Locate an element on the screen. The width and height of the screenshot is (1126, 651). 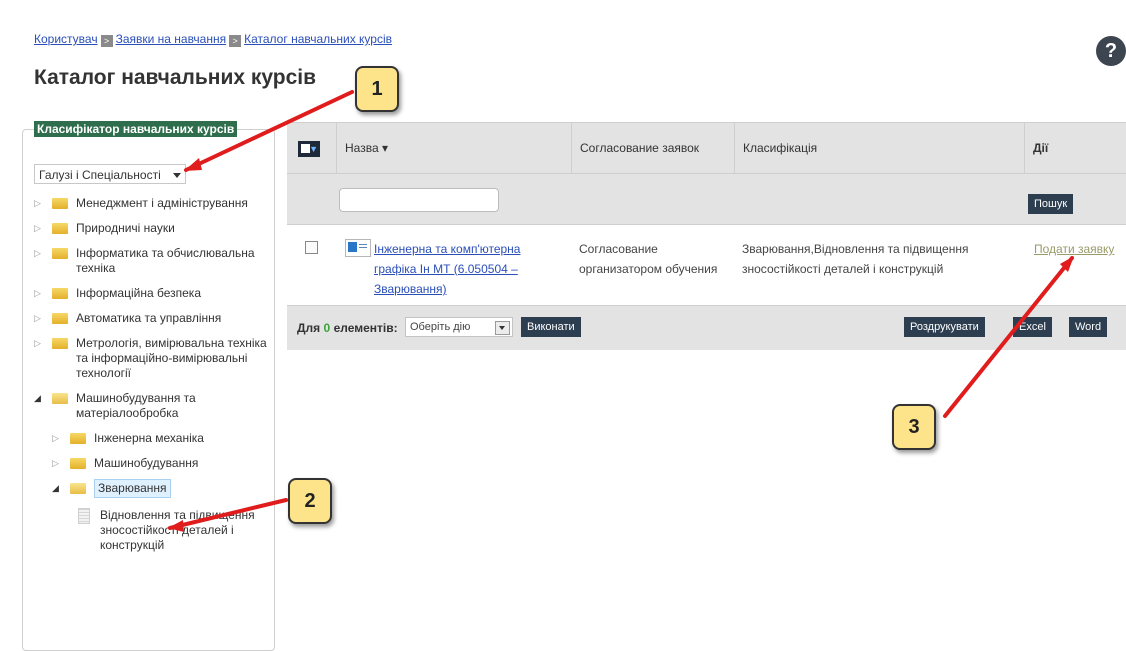
column-header-actions: Дії is located at coordinates (1075, 148).